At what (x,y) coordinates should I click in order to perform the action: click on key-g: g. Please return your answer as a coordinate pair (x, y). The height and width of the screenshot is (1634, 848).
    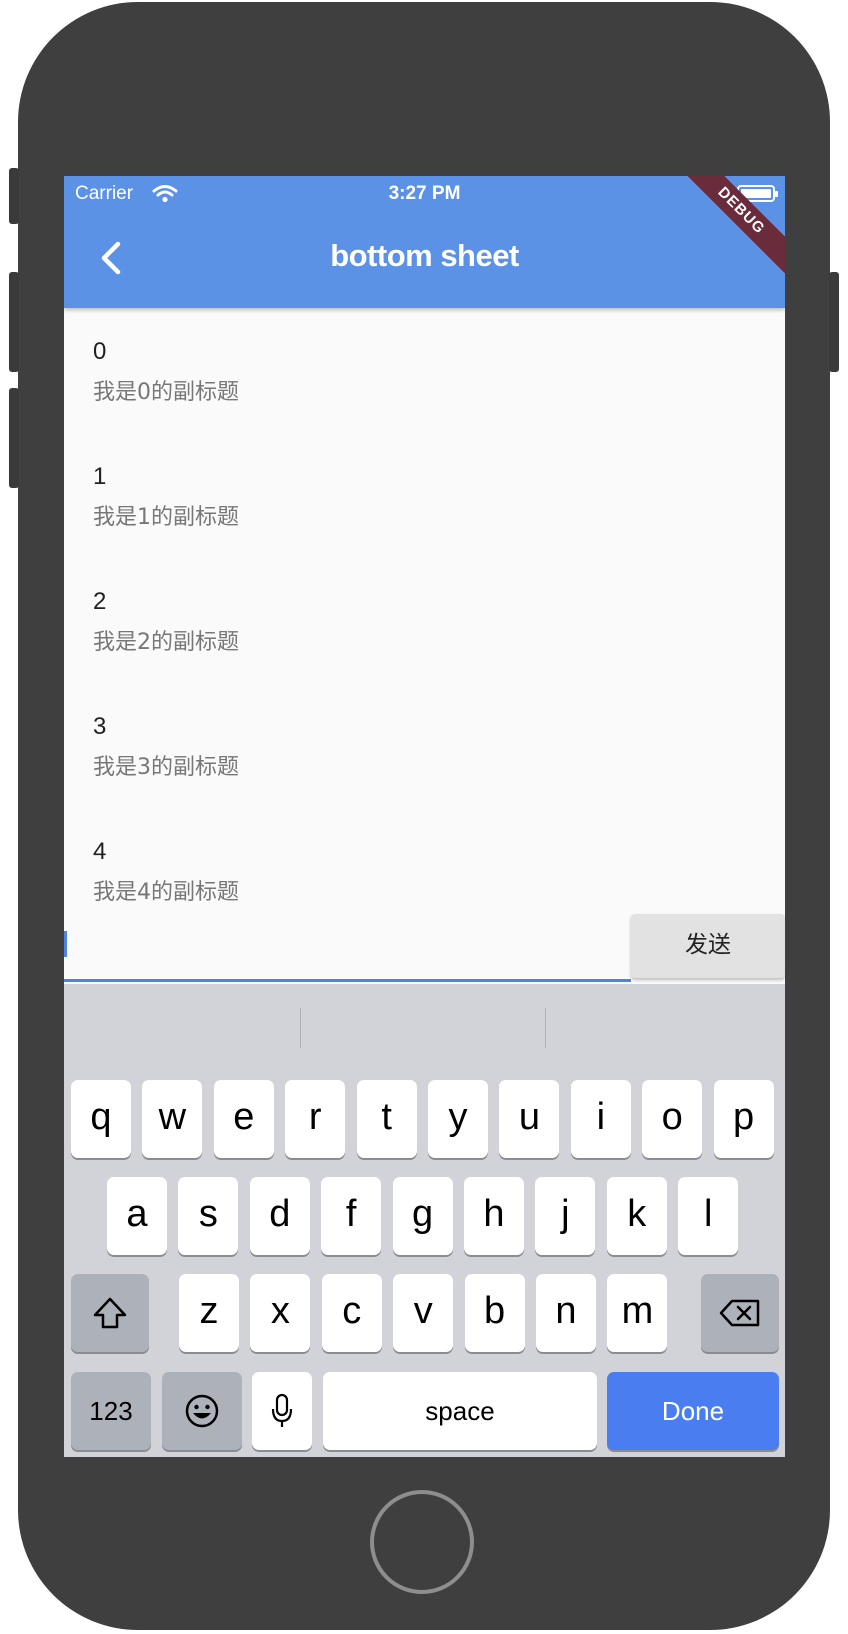
    Looking at the image, I should click on (422, 1216).